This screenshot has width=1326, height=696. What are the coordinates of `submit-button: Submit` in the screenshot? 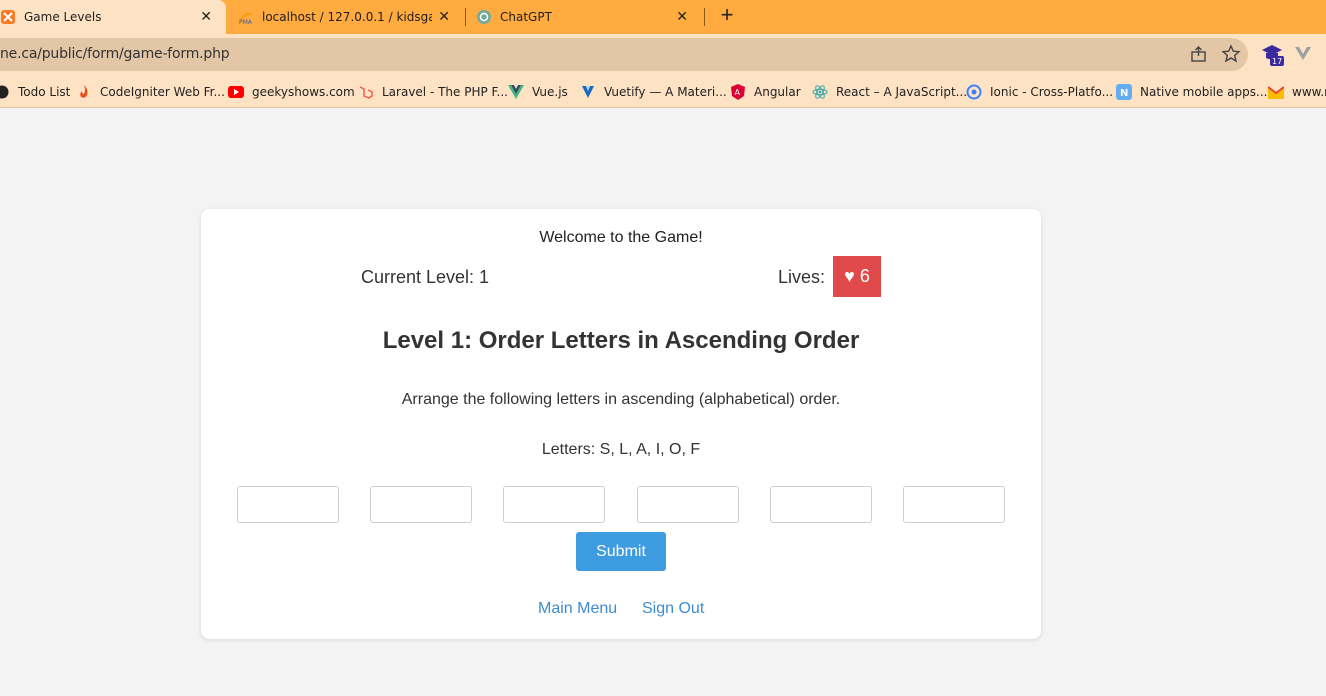 It's located at (621, 551).